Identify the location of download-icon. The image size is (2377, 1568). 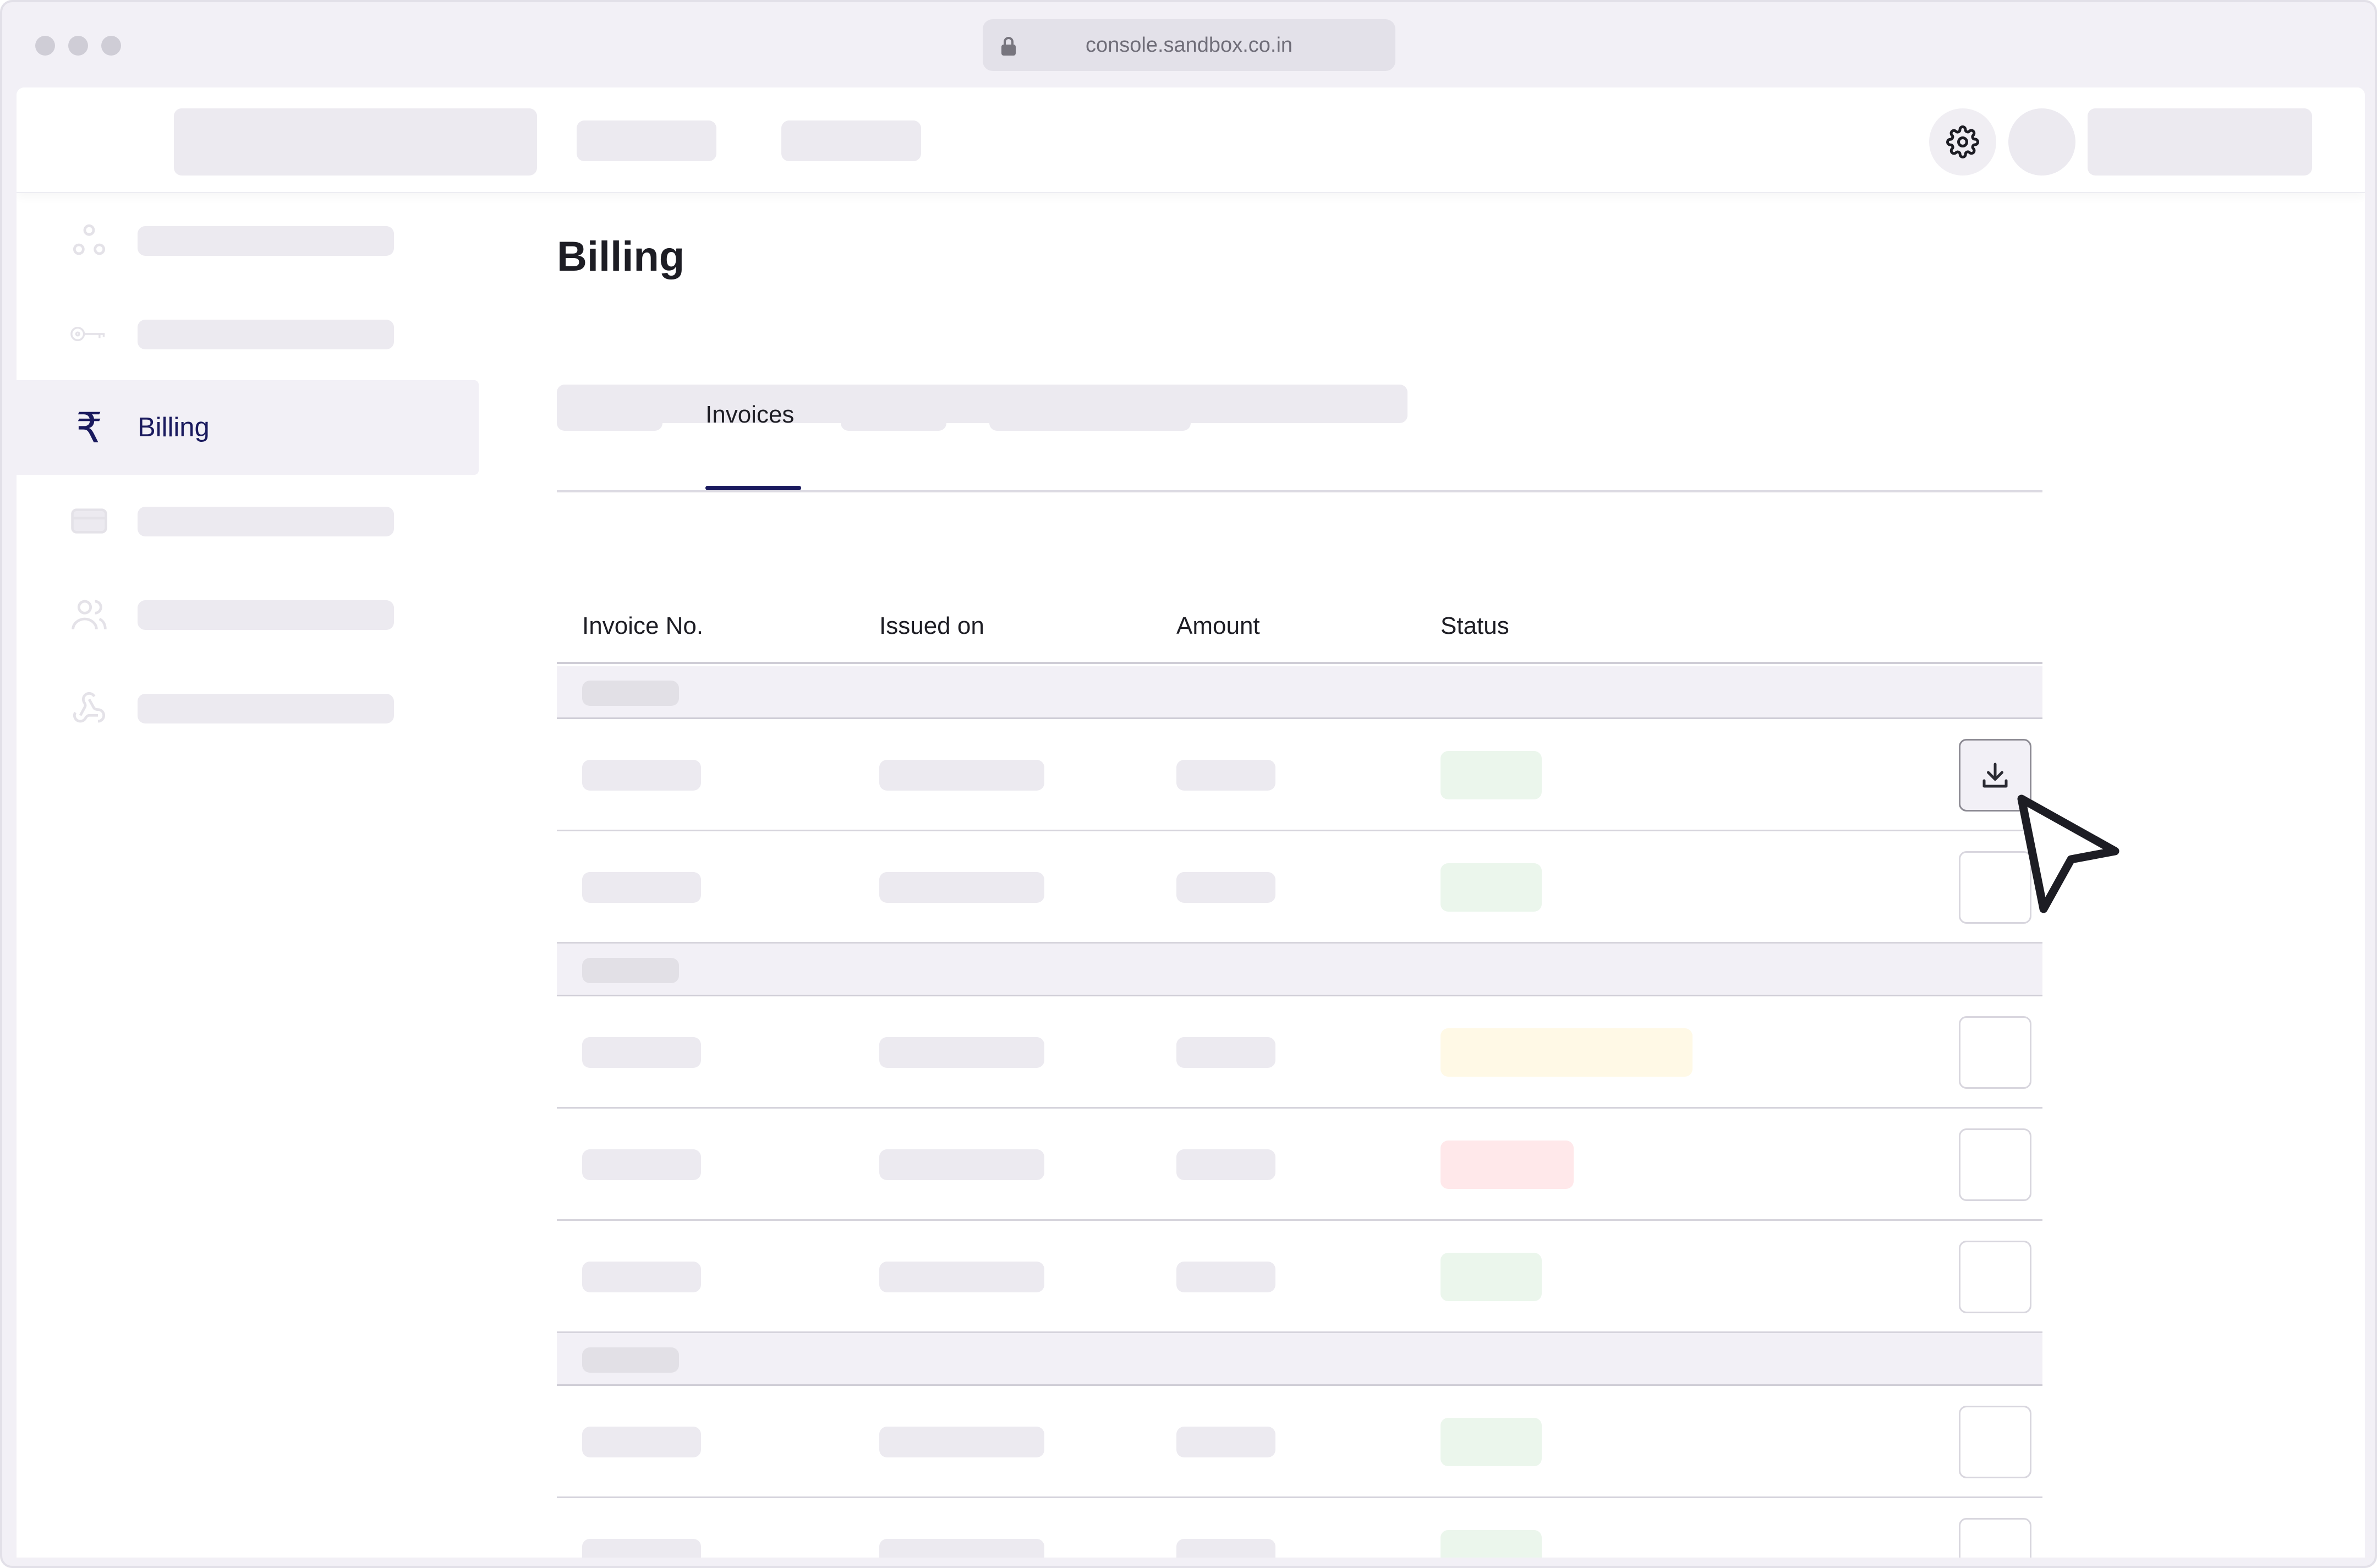
(1995, 775).